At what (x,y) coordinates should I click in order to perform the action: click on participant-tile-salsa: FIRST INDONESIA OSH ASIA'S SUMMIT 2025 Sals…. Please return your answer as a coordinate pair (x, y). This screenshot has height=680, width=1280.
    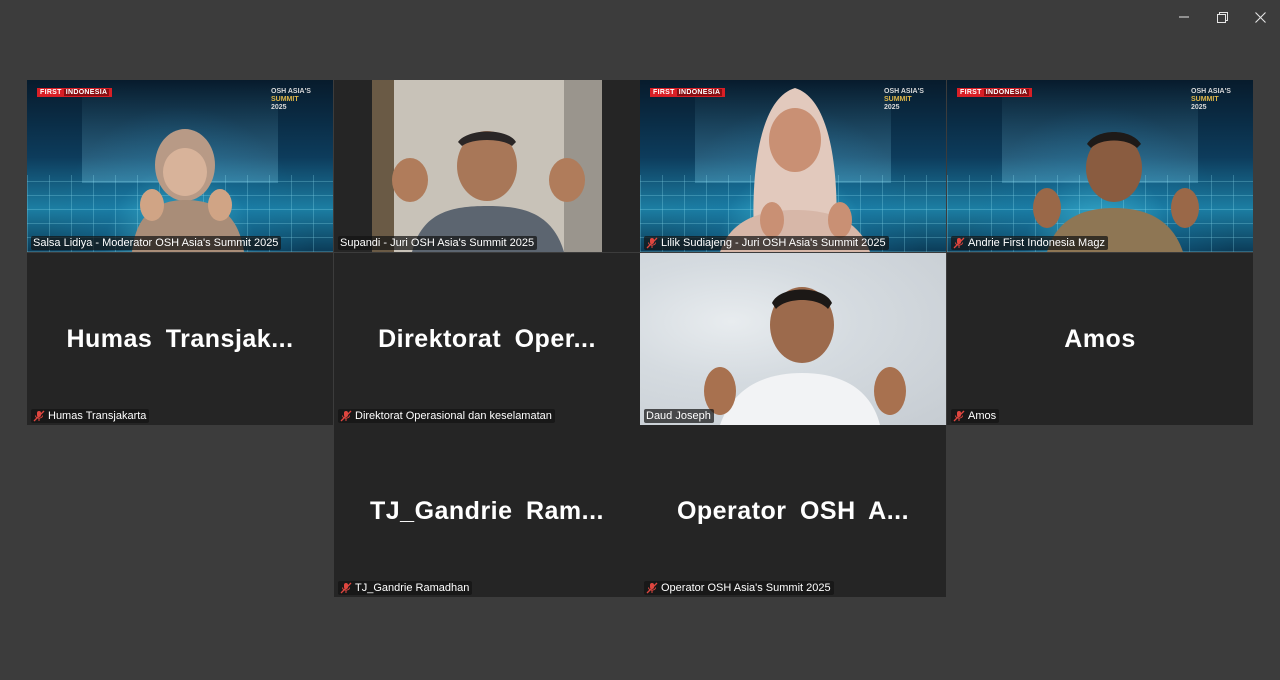
    Looking at the image, I should click on (180, 166).